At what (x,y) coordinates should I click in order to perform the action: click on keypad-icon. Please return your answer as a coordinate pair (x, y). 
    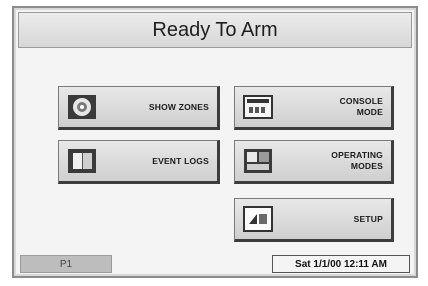
    Looking at the image, I should click on (258, 107).